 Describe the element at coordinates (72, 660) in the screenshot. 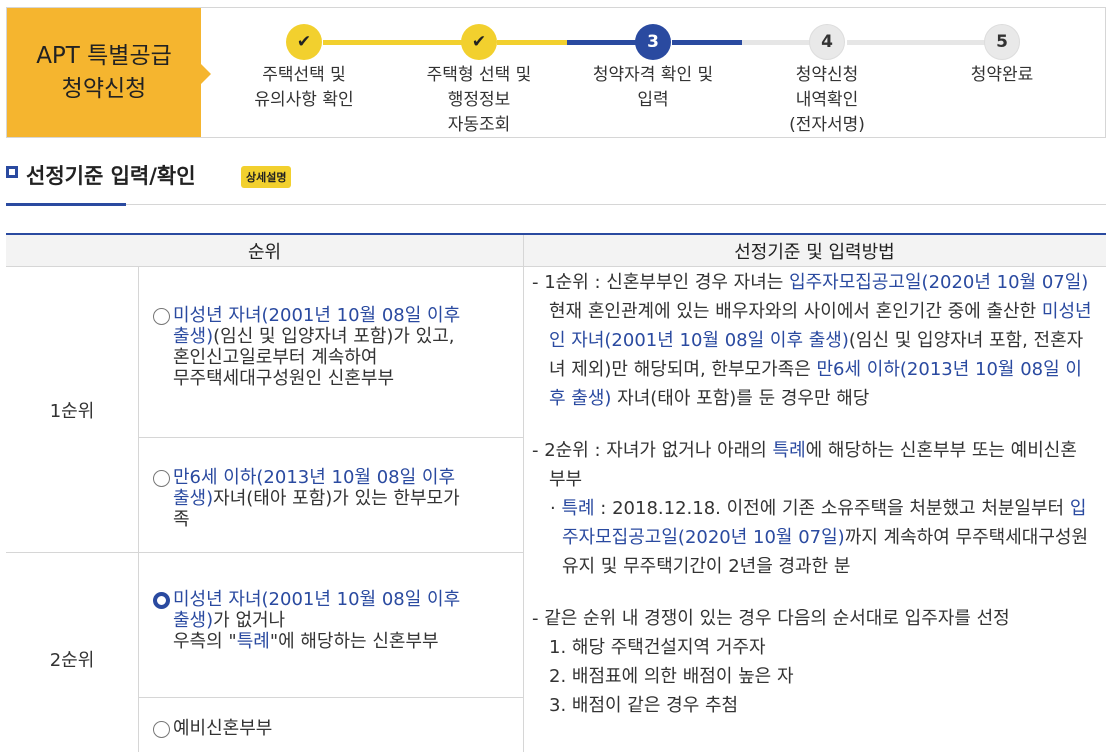

I see `rank-2-label: 2순위` at that location.